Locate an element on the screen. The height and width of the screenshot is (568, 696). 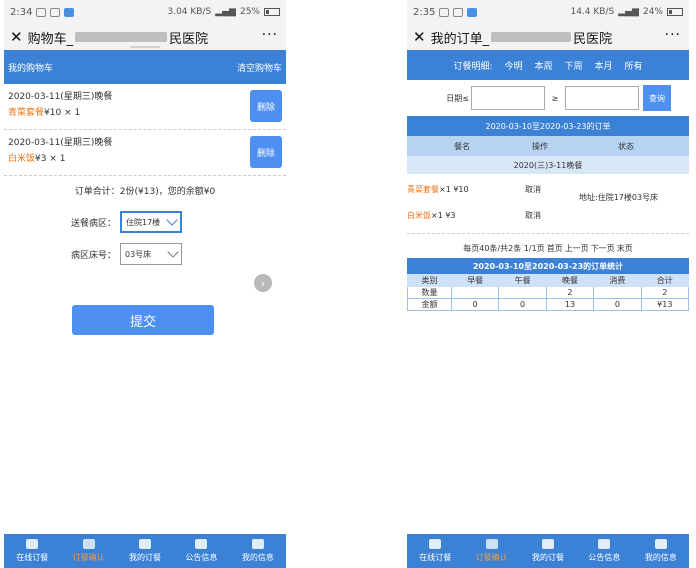
first-page-link: 首页 is located at coordinates (555, 248).